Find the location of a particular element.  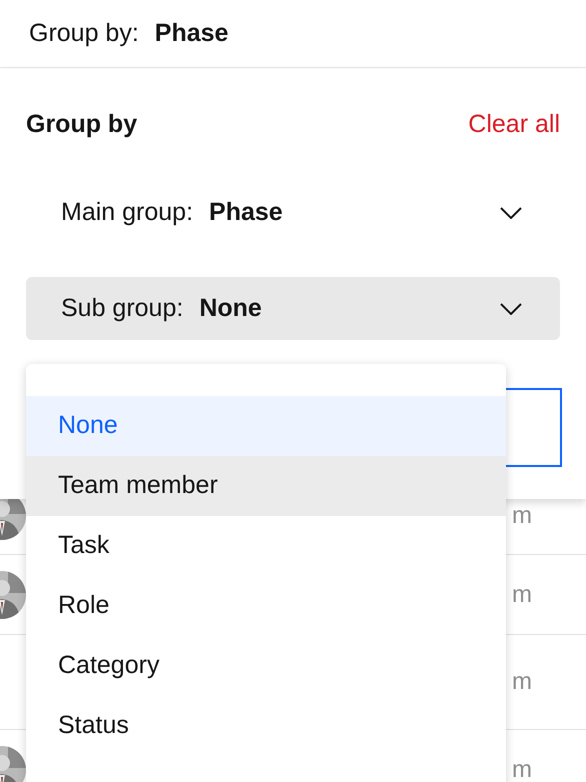

clear-all-link: Clear all is located at coordinates (514, 125).